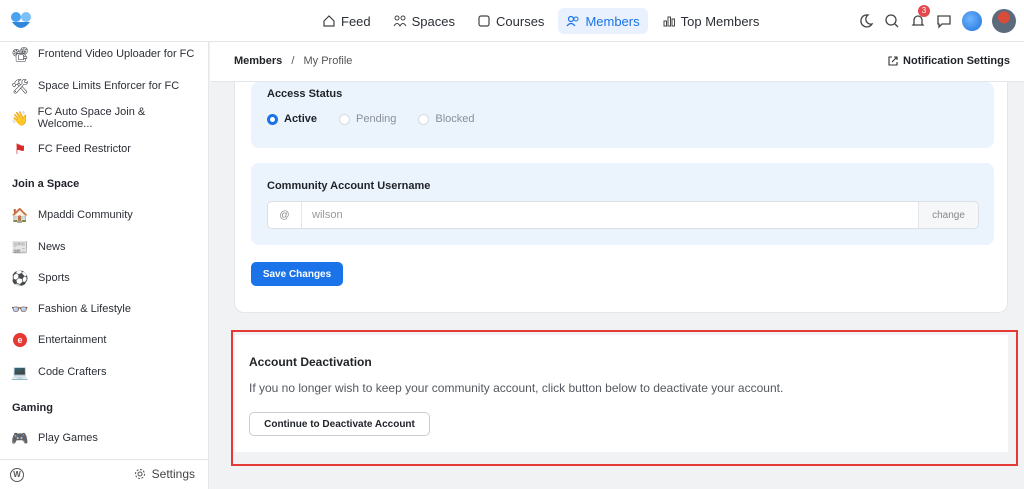  What do you see at coordinates (72, 340) in the screenshot?
I see `sidebar-item-label: Entertainment` at bounding box center [72, 340].